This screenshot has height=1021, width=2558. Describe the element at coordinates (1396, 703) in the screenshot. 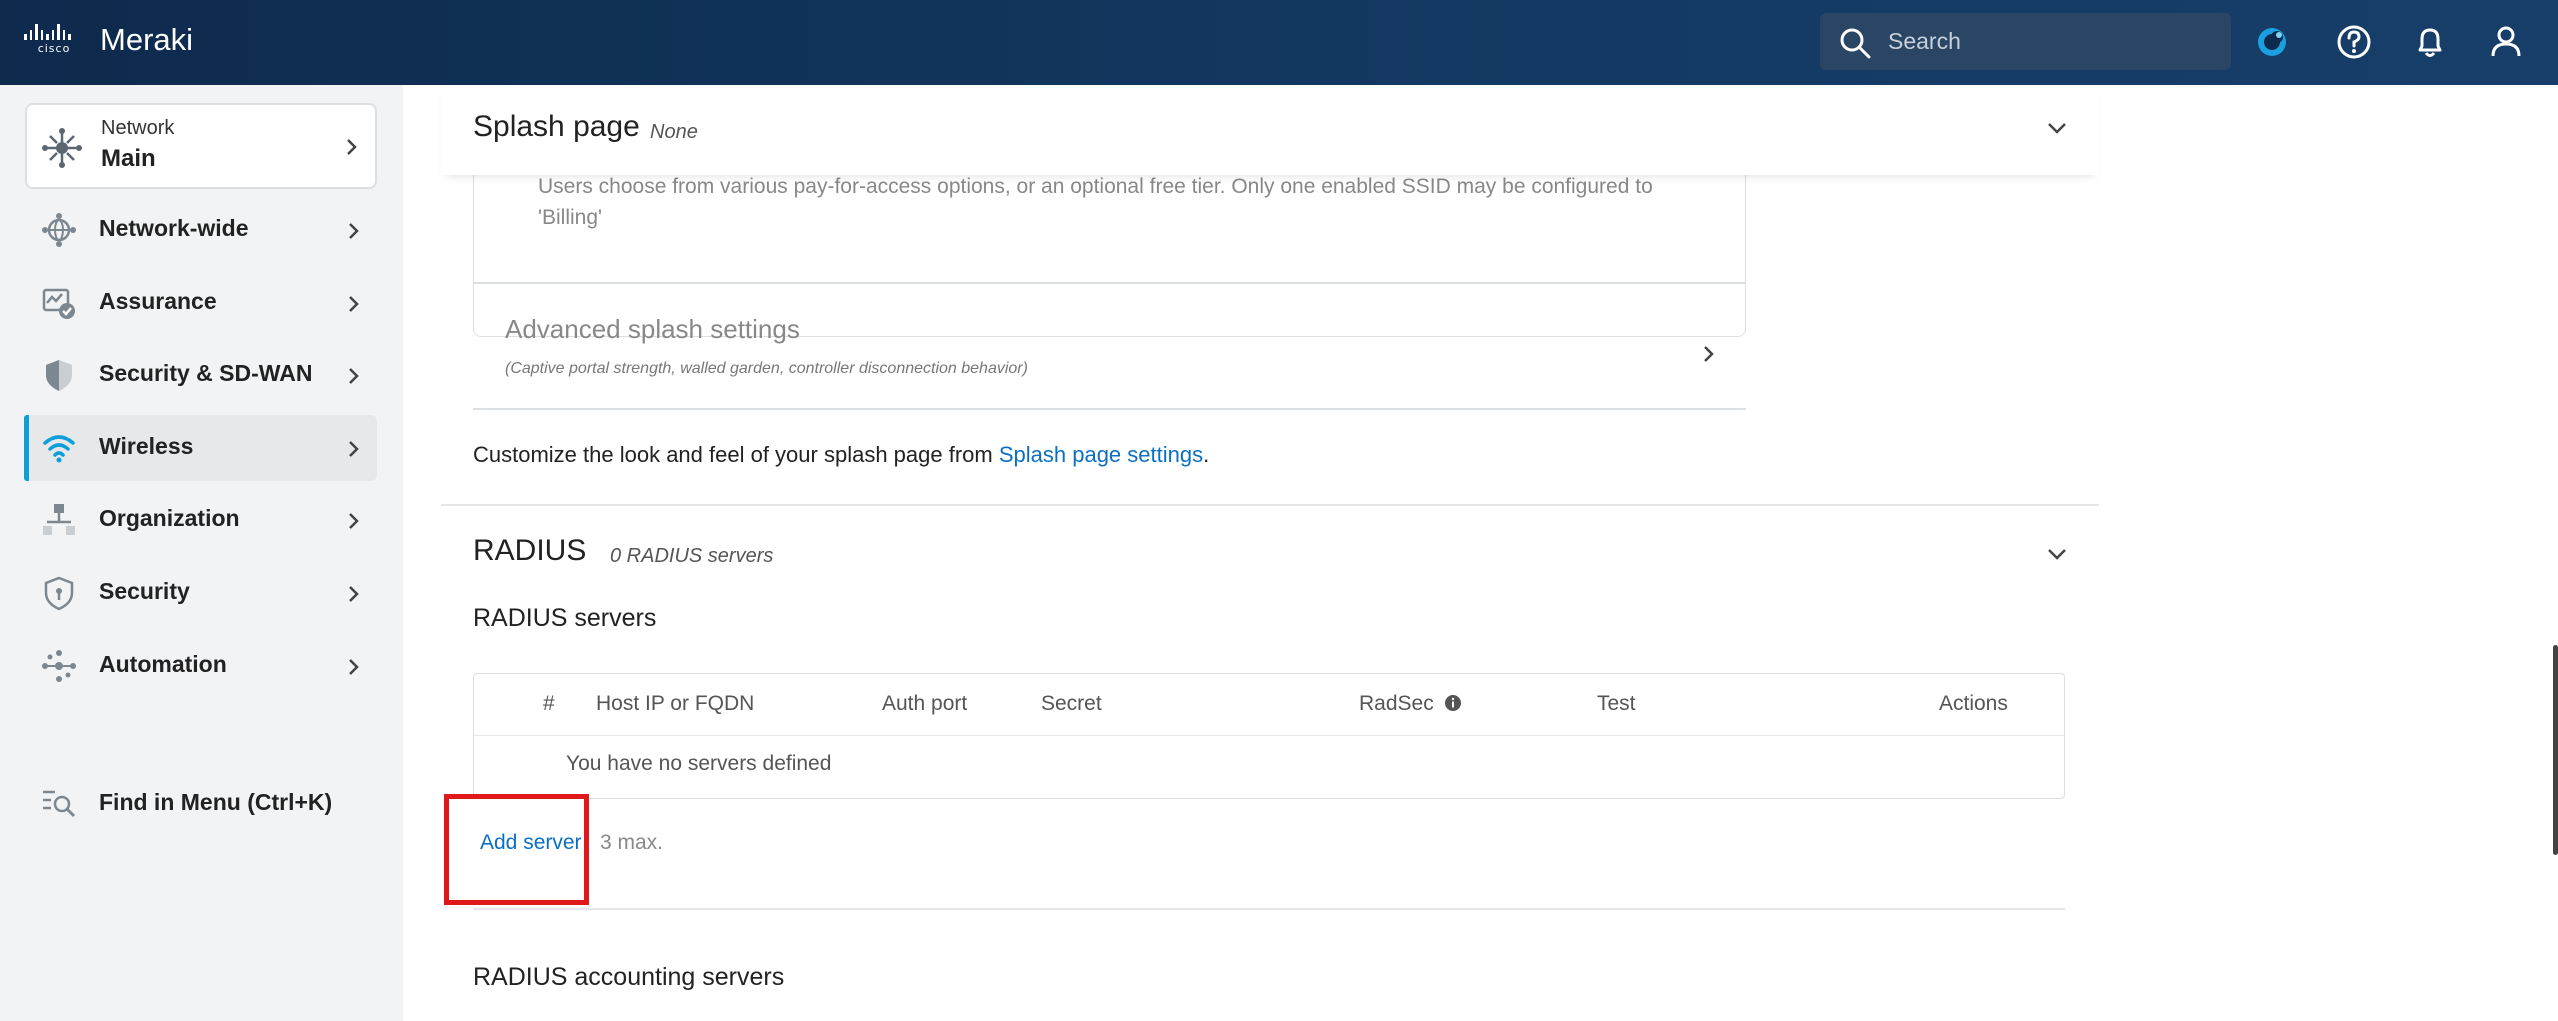

I see `radsec-label: RadSec` at that location.